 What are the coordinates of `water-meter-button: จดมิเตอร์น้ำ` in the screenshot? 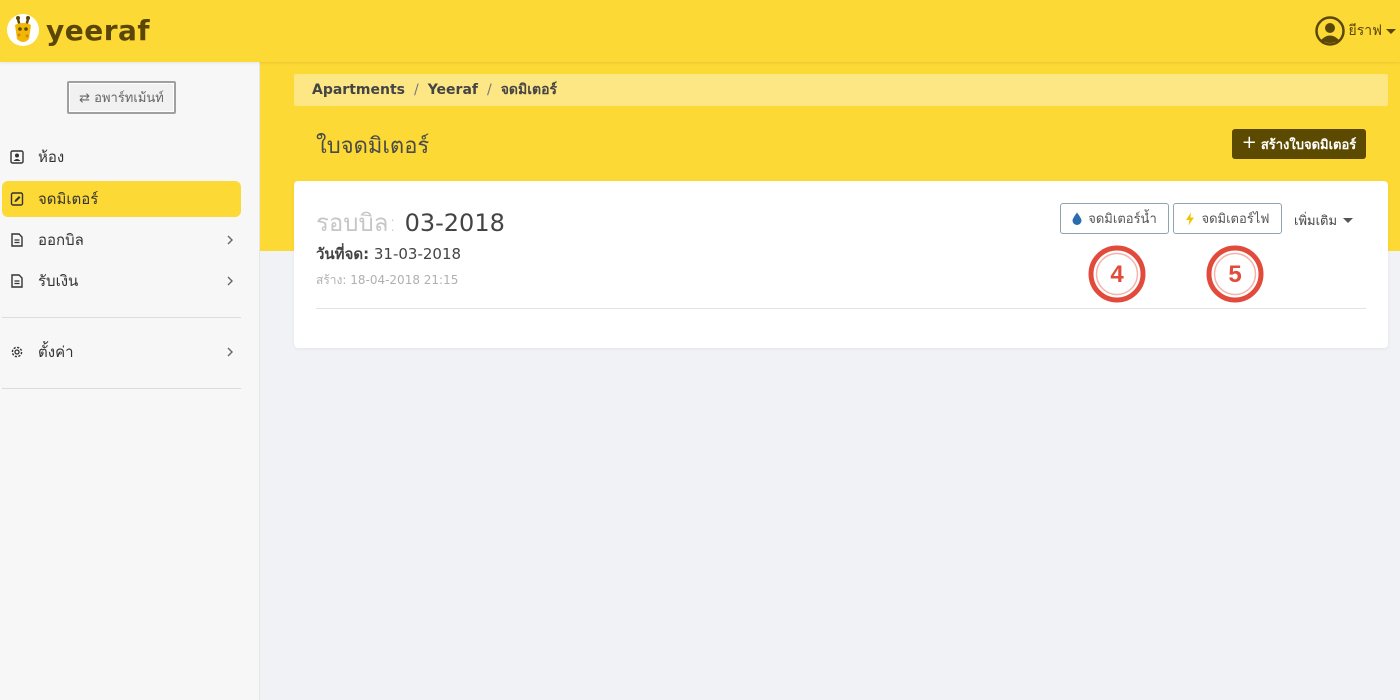 It's located at (1114, 218).